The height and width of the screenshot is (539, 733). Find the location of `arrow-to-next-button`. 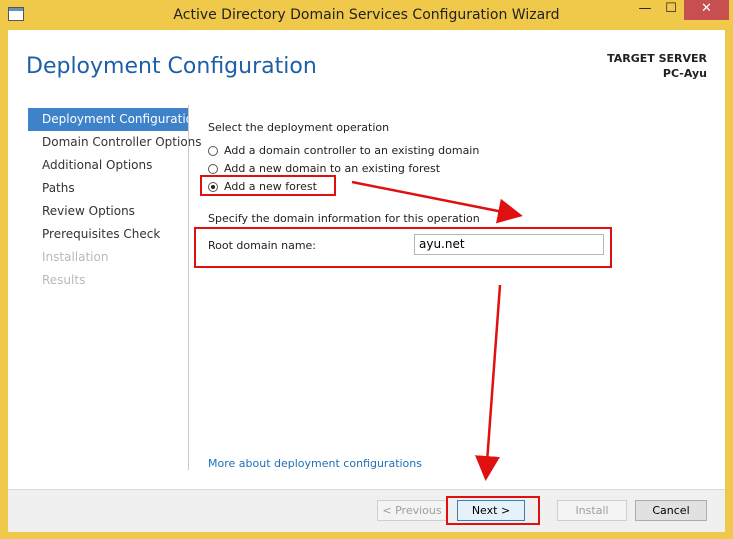

arrow-to-next-button is located at coordinates (488, 382).